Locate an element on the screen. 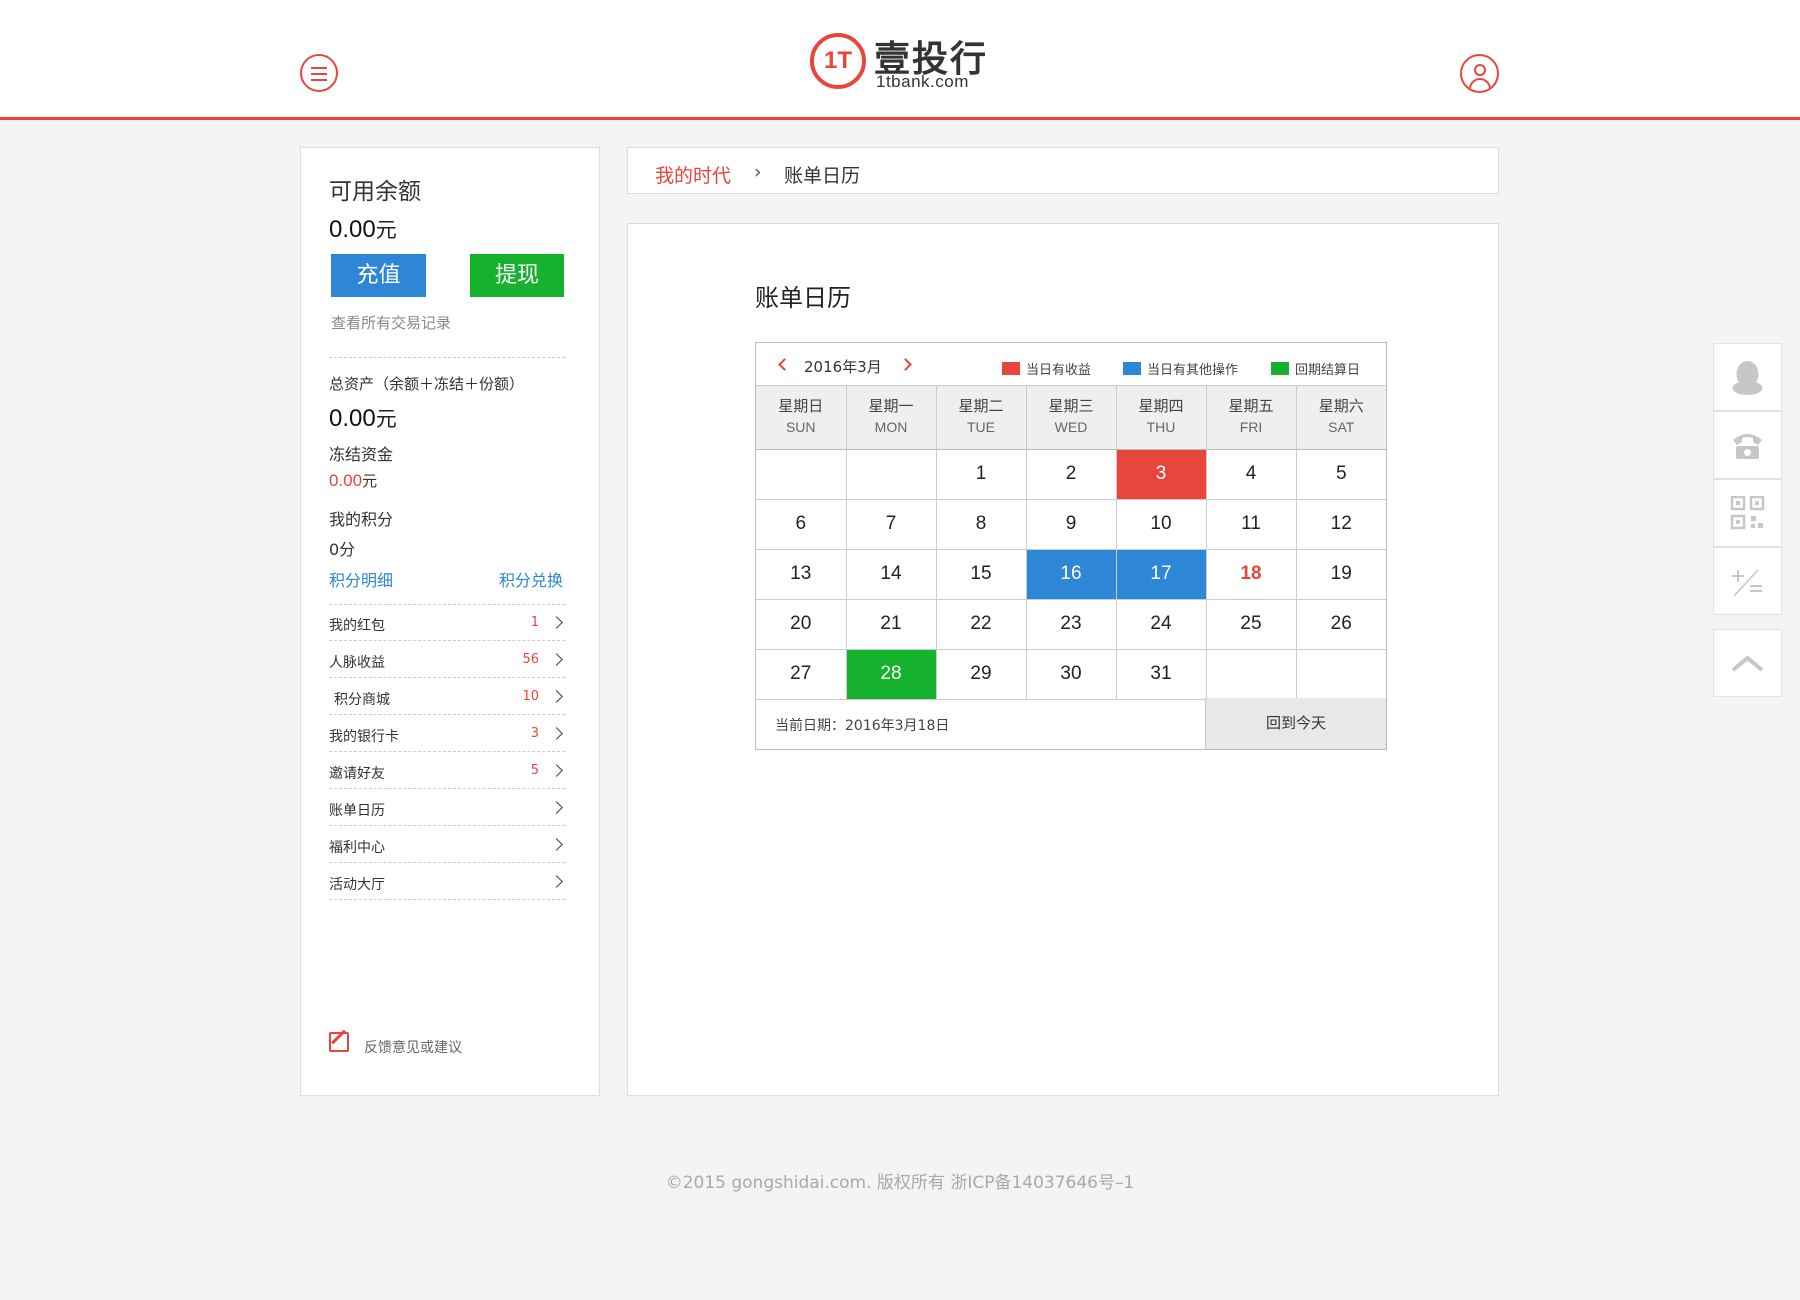  qr-code-icon is located at coordinates (1747, 513).